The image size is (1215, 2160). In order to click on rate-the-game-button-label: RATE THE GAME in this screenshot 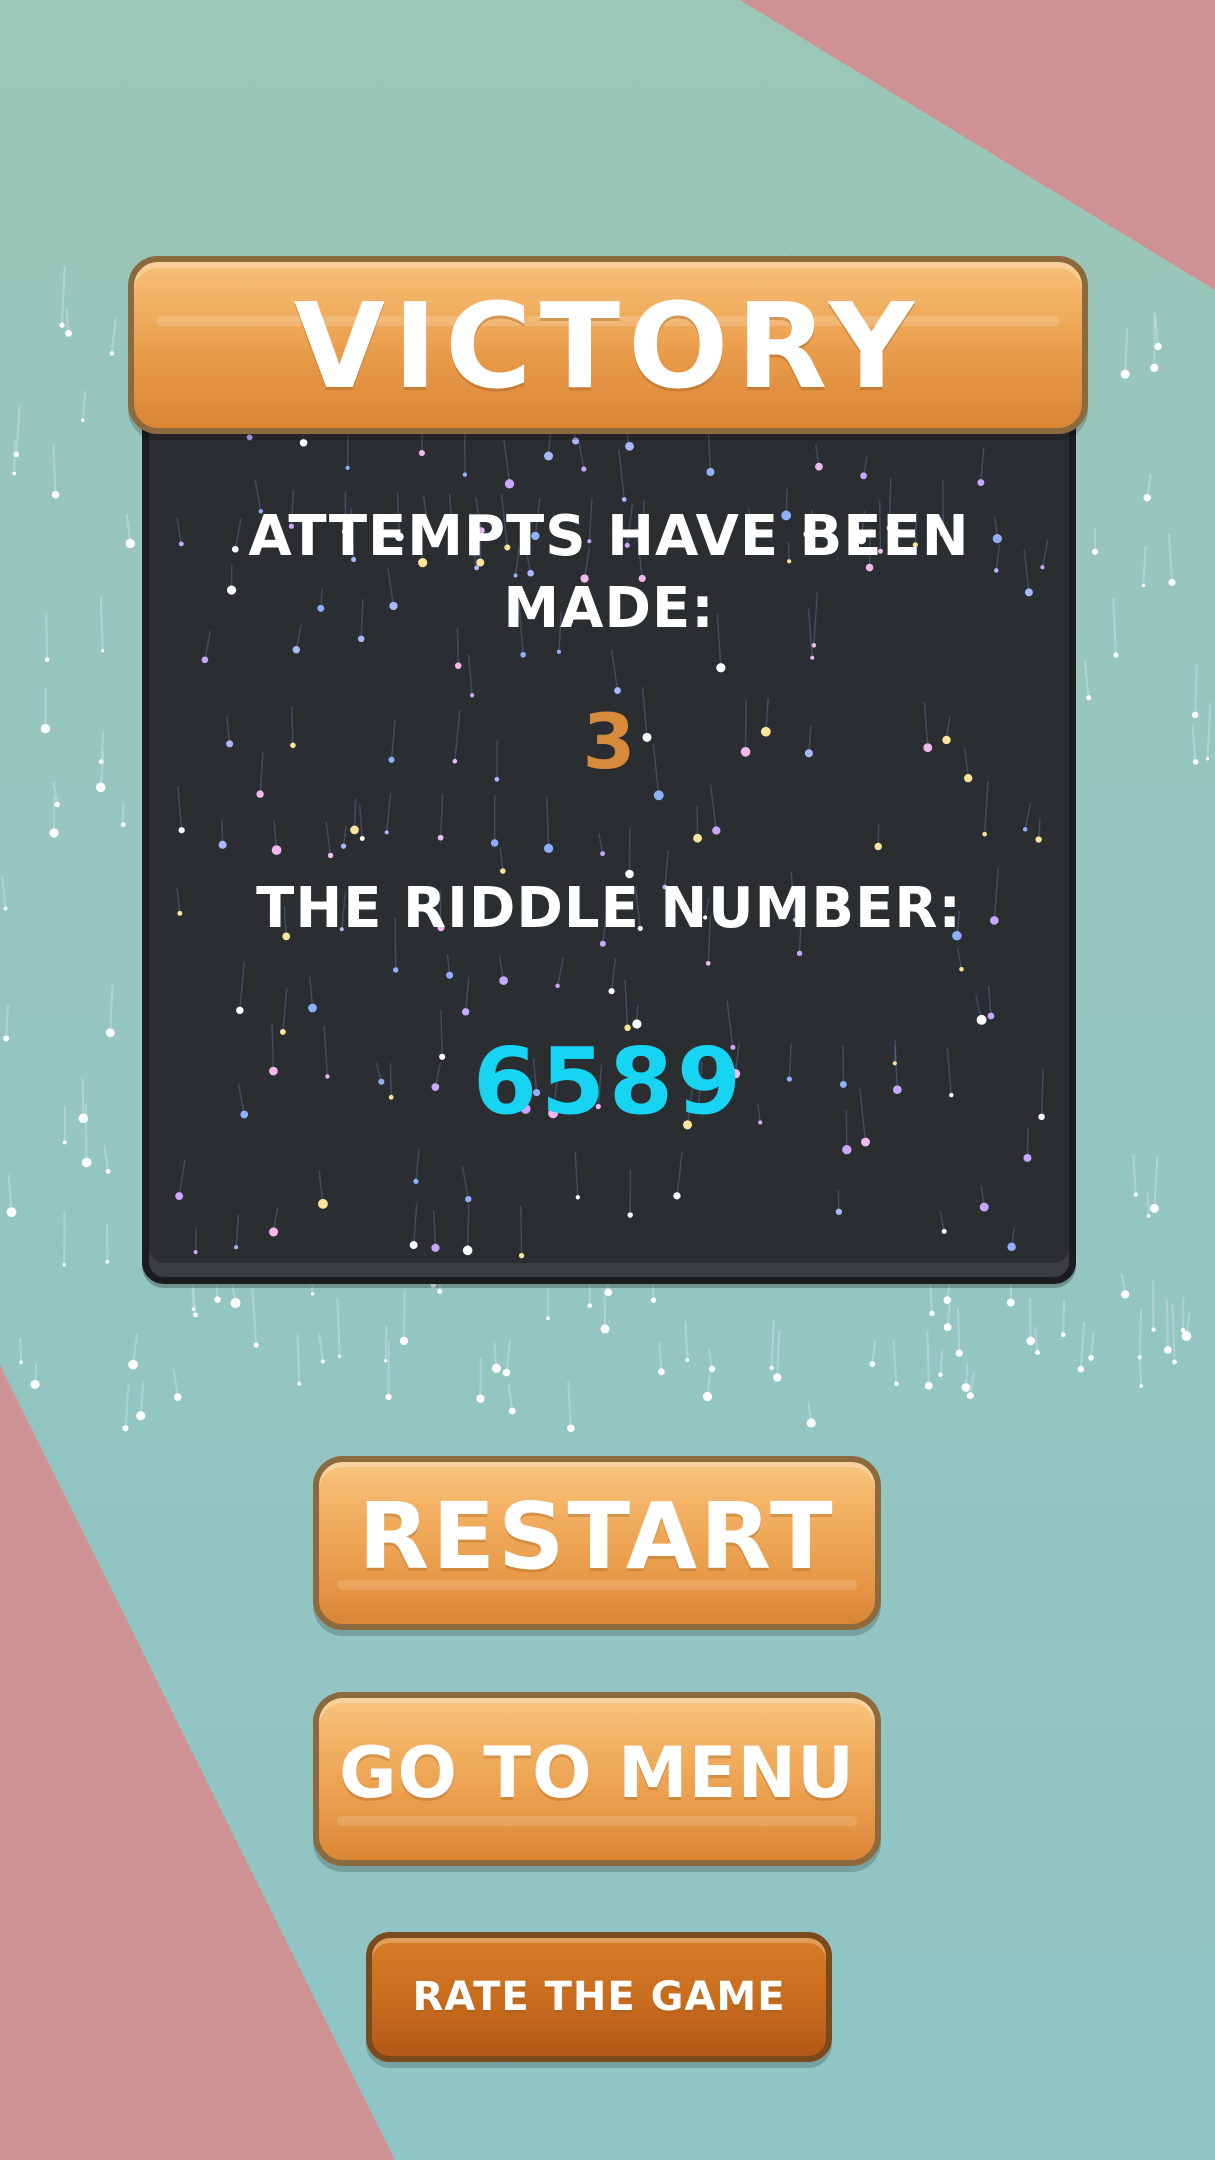, I will do `click(599, 1997)`.